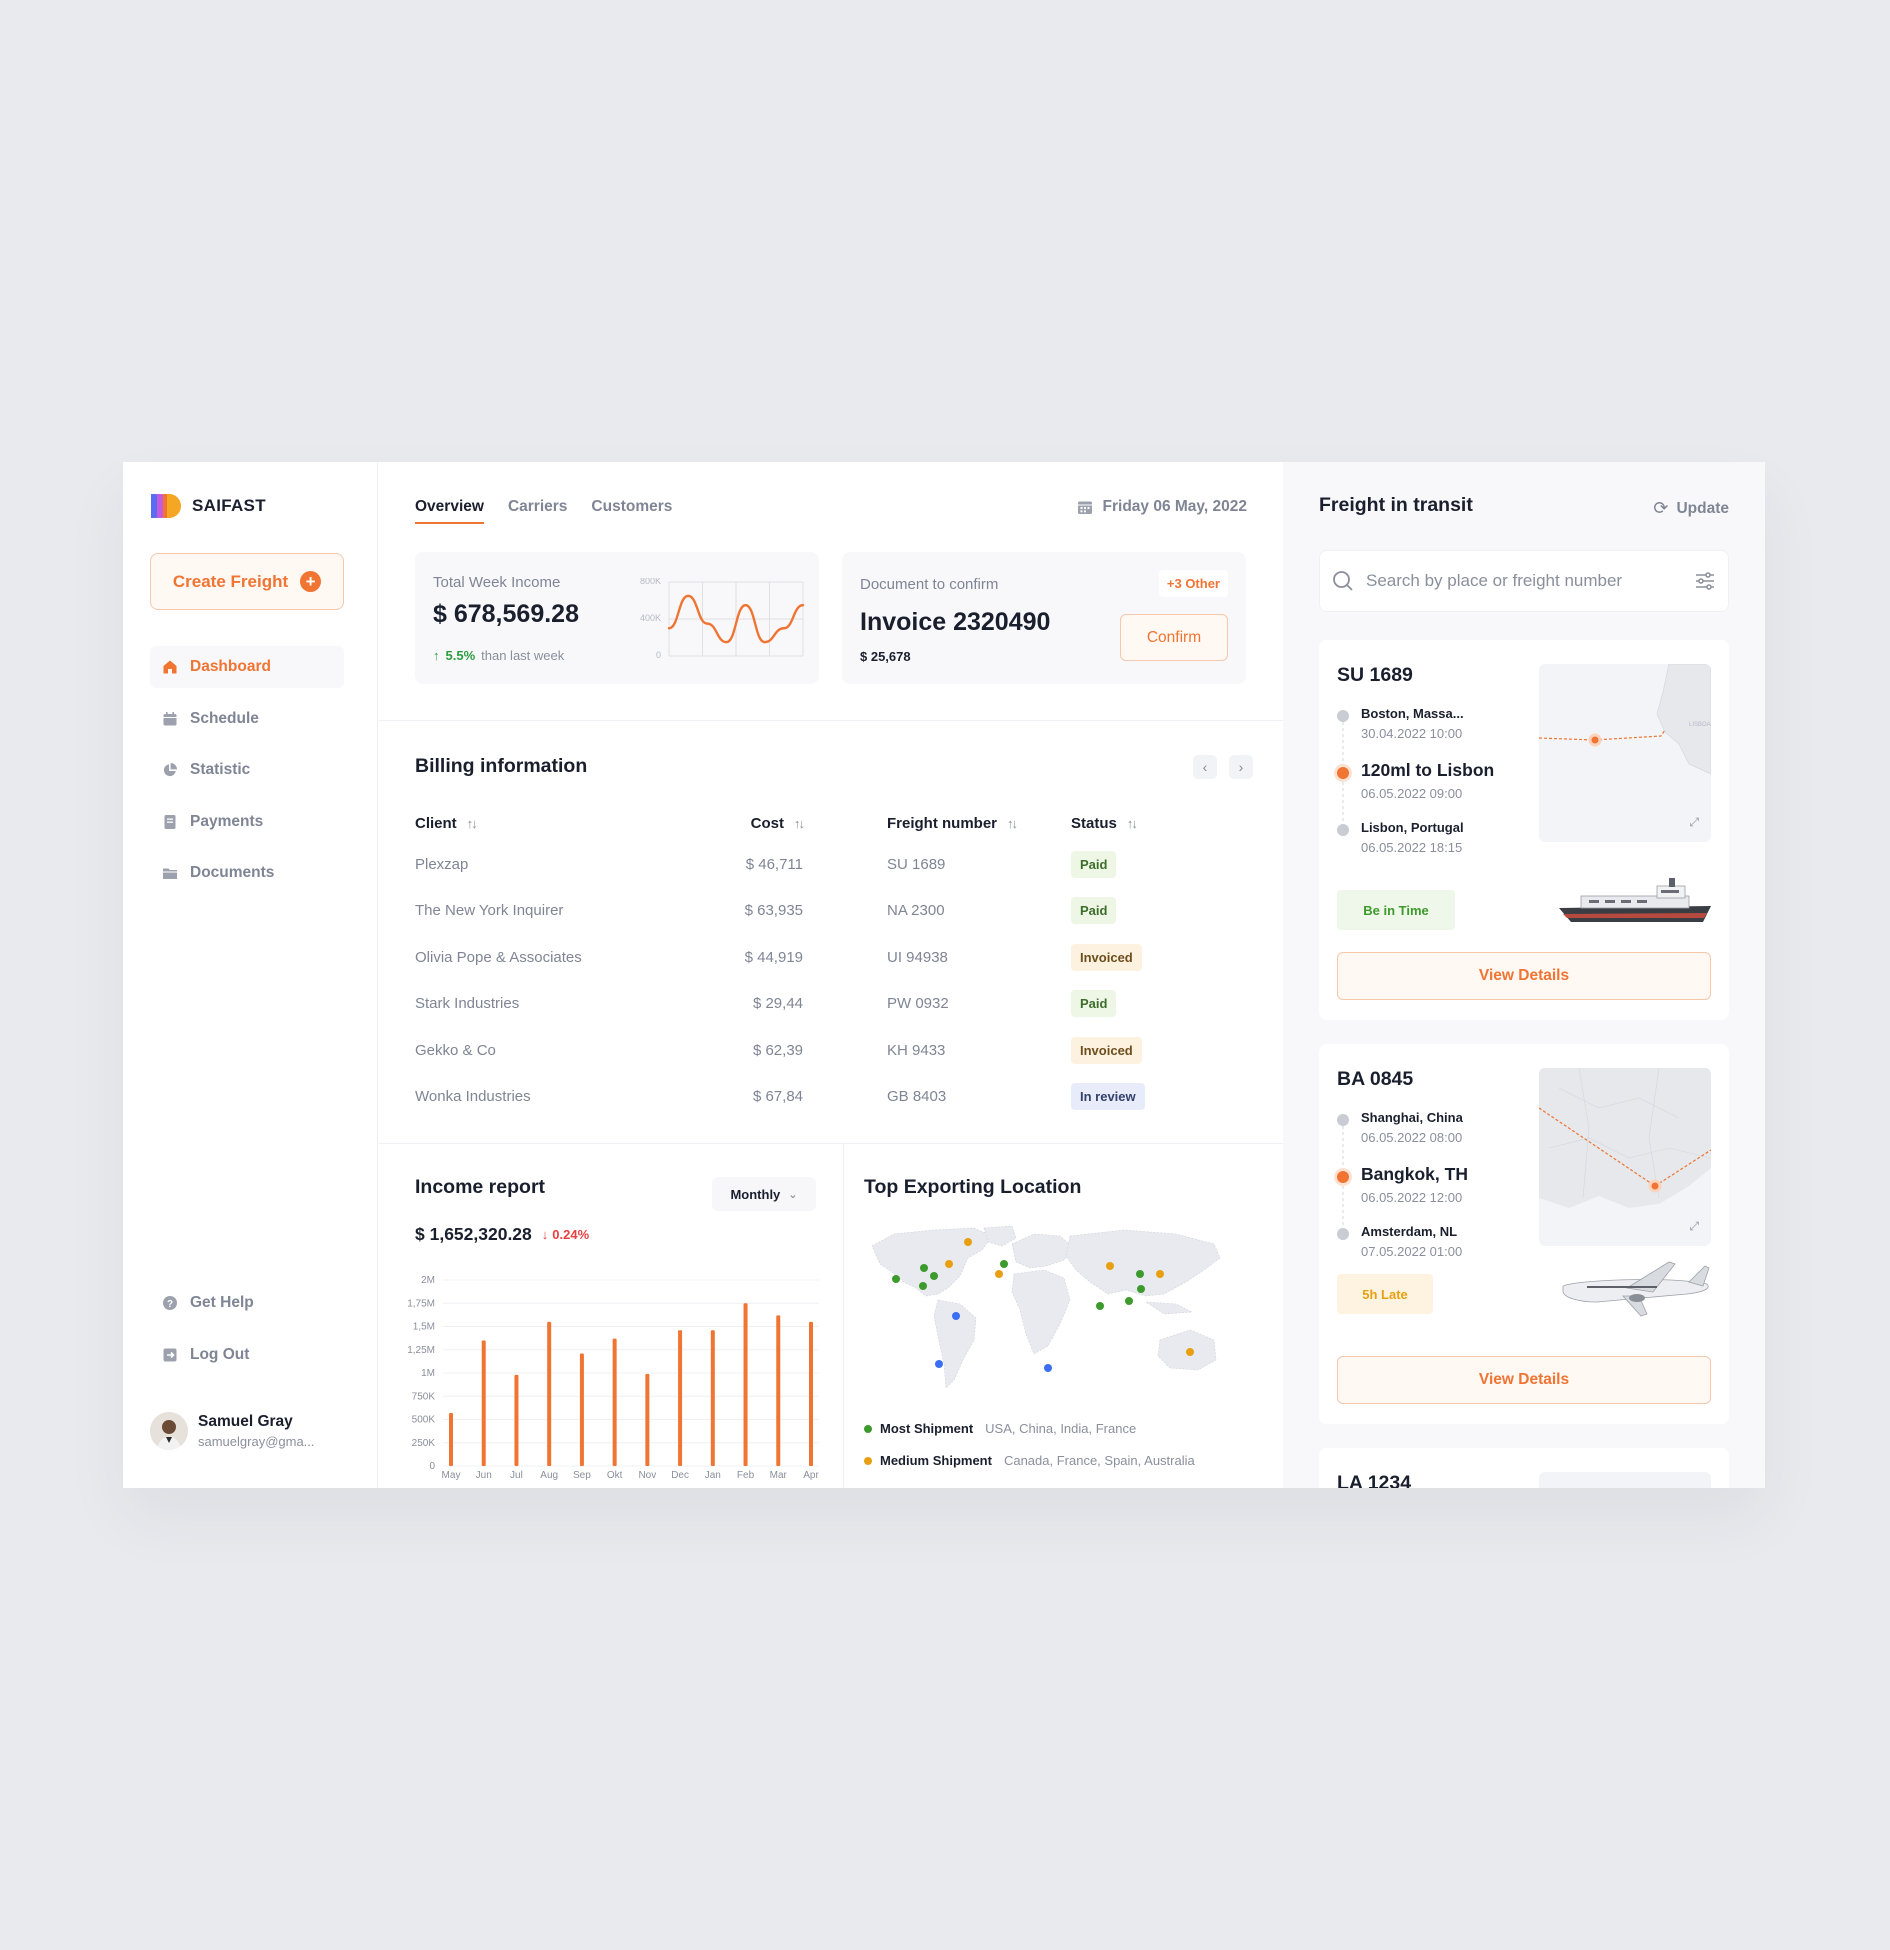 The height and width of the screenshot is (1950, 1890). Describe the element at coordinates (247, 822) in the screenshot. I see `nav-item-payments: Payments` at that location.